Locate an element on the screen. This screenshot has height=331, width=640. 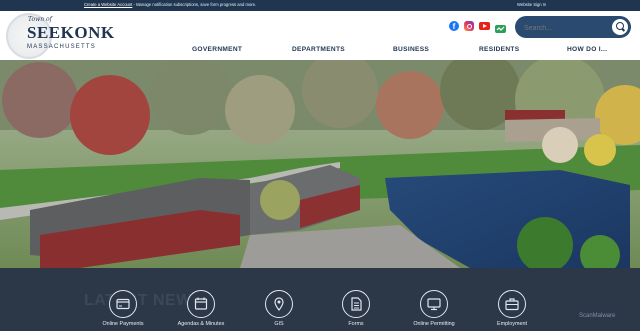
document-icon is located at coordinates (356, 304).